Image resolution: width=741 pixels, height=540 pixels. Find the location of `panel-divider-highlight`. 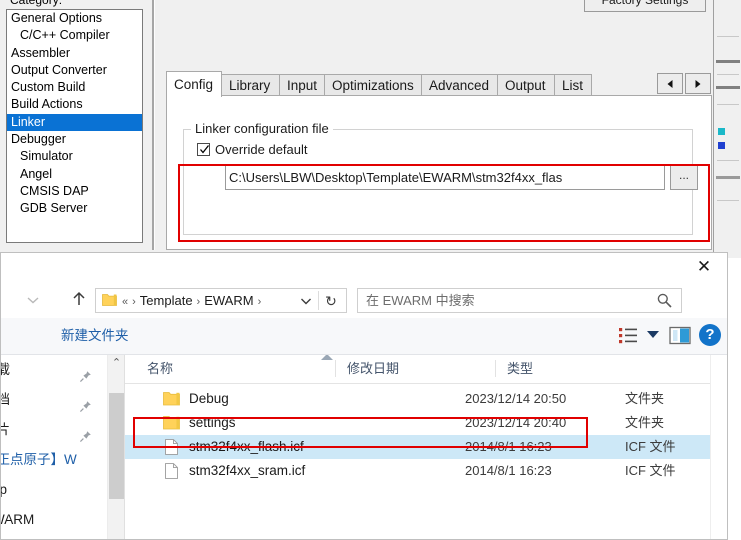

panel-divider-highlight is located at coordinates (154, 125).